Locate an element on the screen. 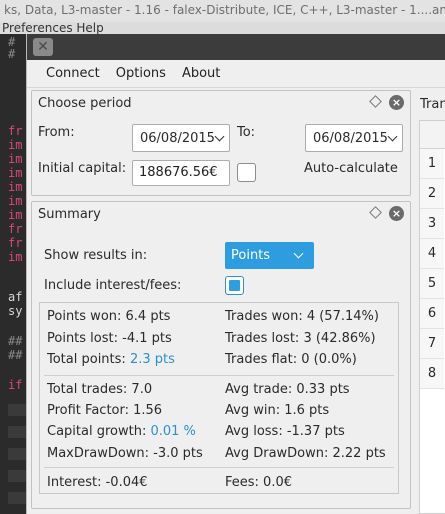 This screenshot has width=445, height=514. show-results-select: Points is located at coordinates (269, 255).